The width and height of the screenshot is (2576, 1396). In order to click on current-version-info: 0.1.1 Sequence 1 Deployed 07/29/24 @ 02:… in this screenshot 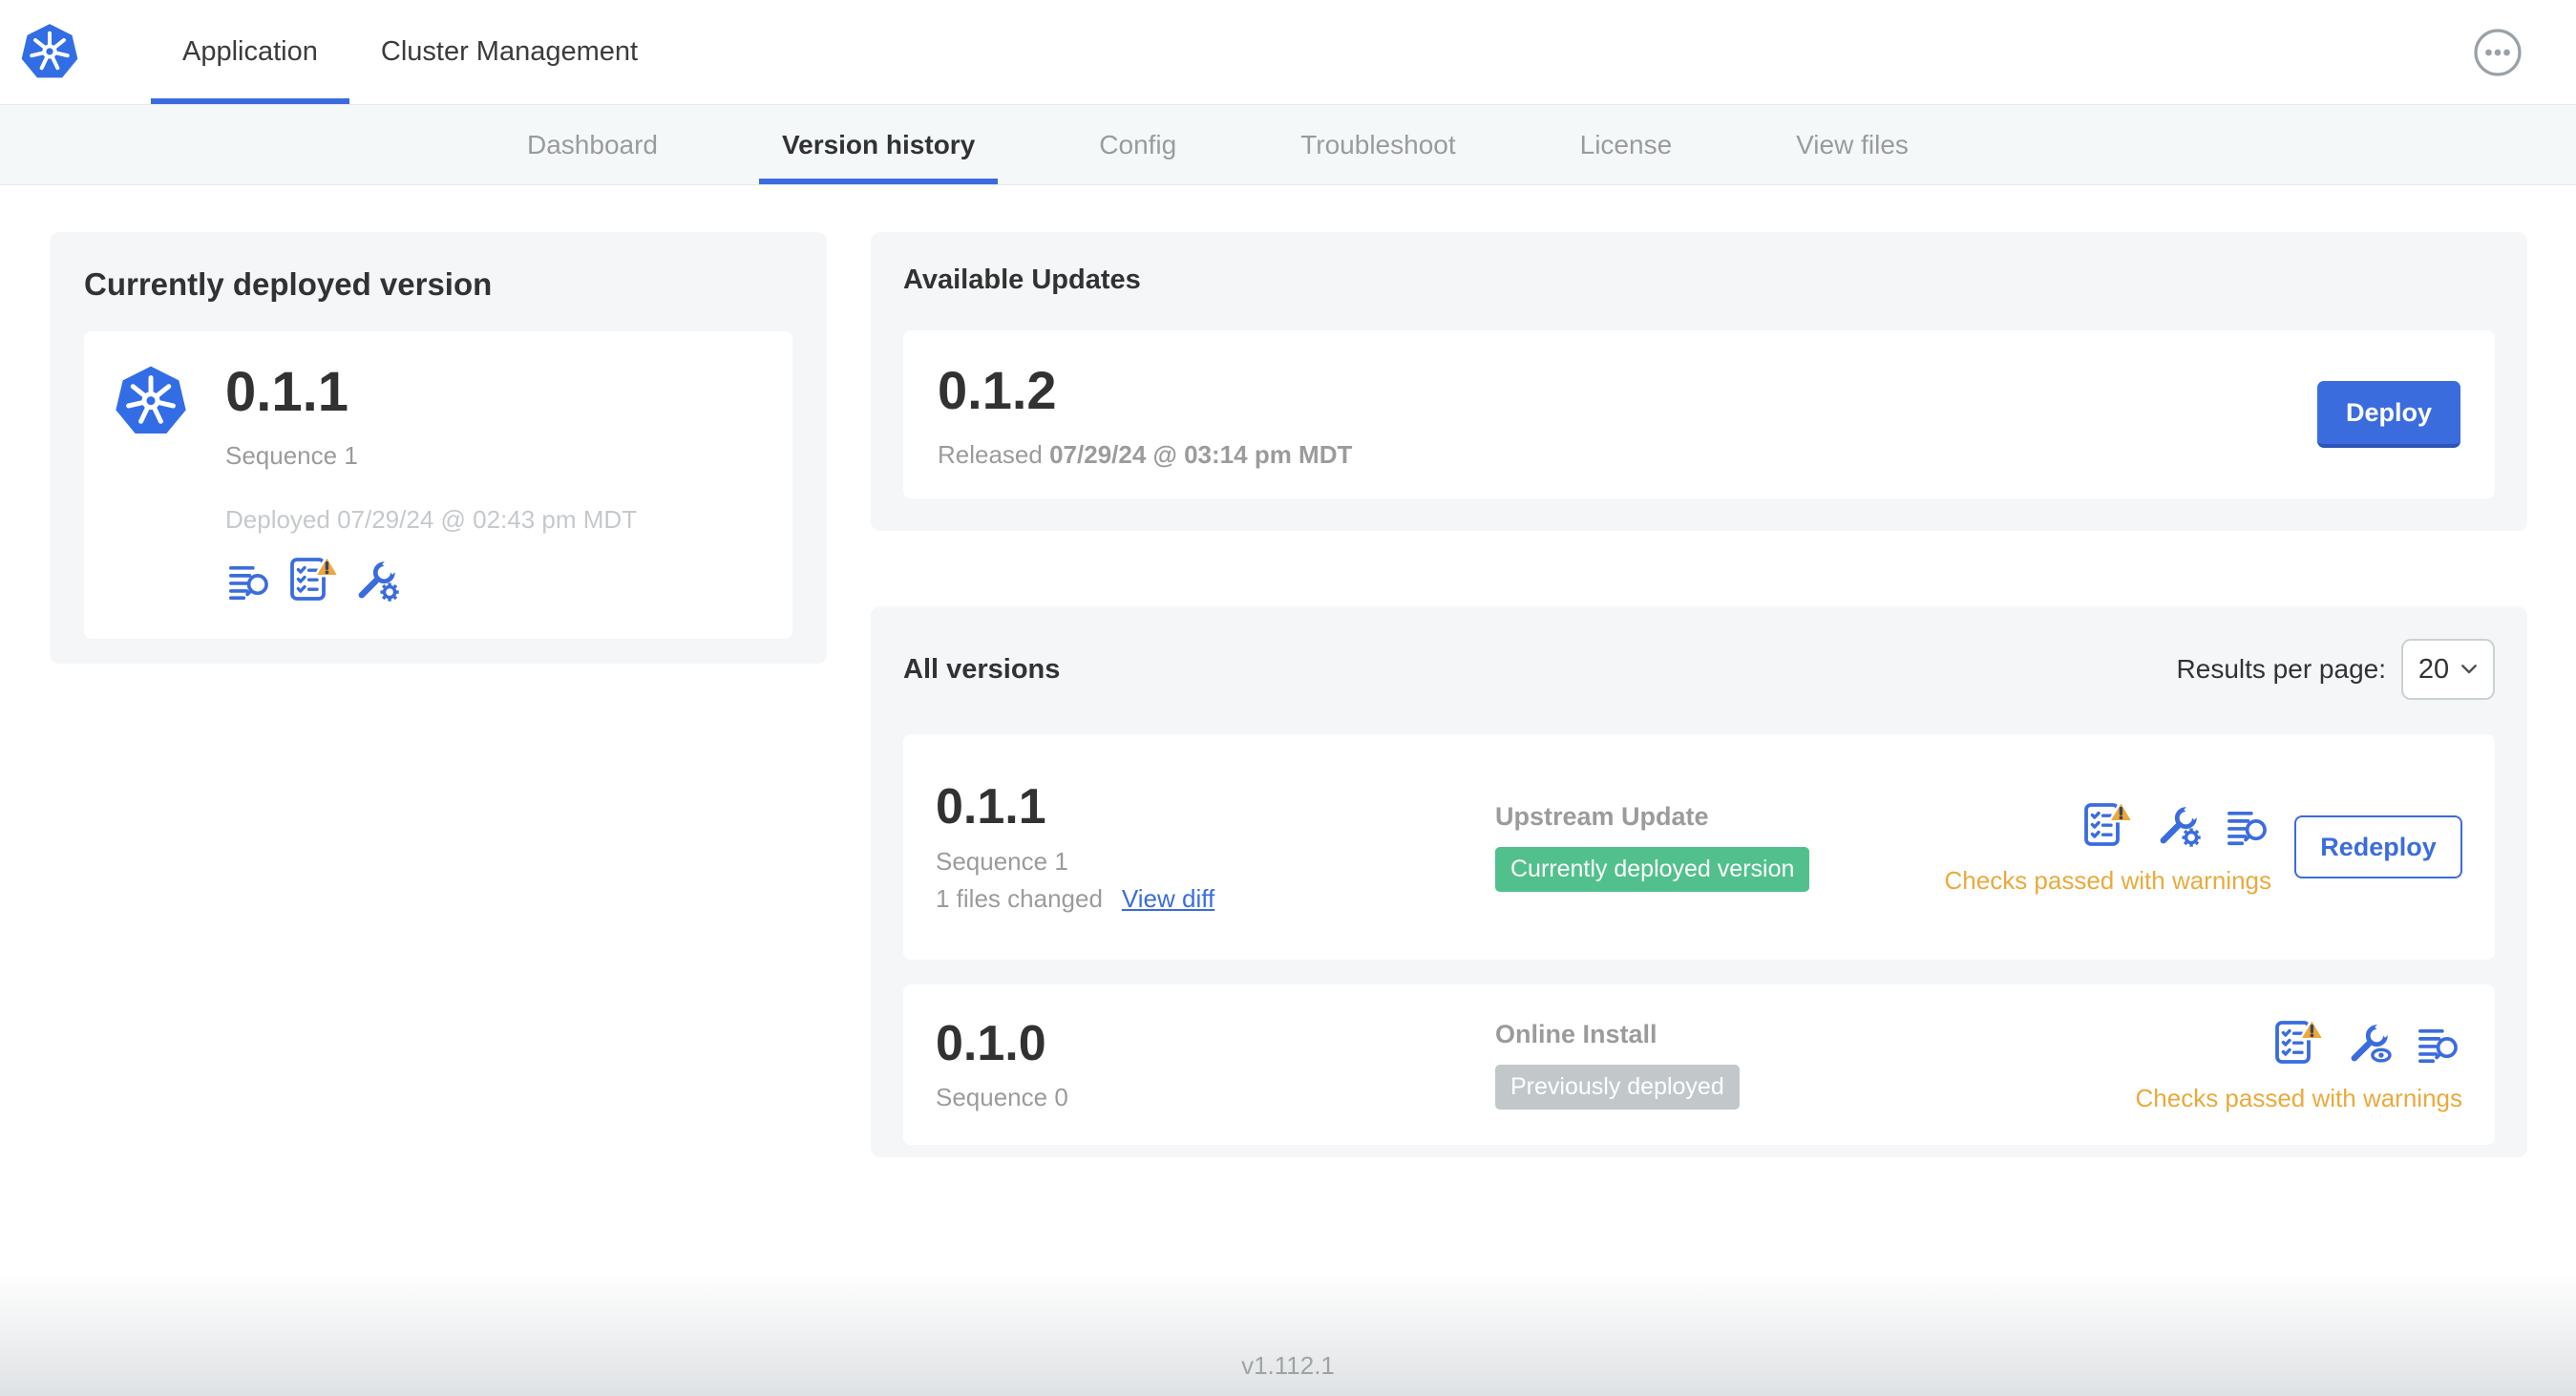, I will do `click(431, 500)`.